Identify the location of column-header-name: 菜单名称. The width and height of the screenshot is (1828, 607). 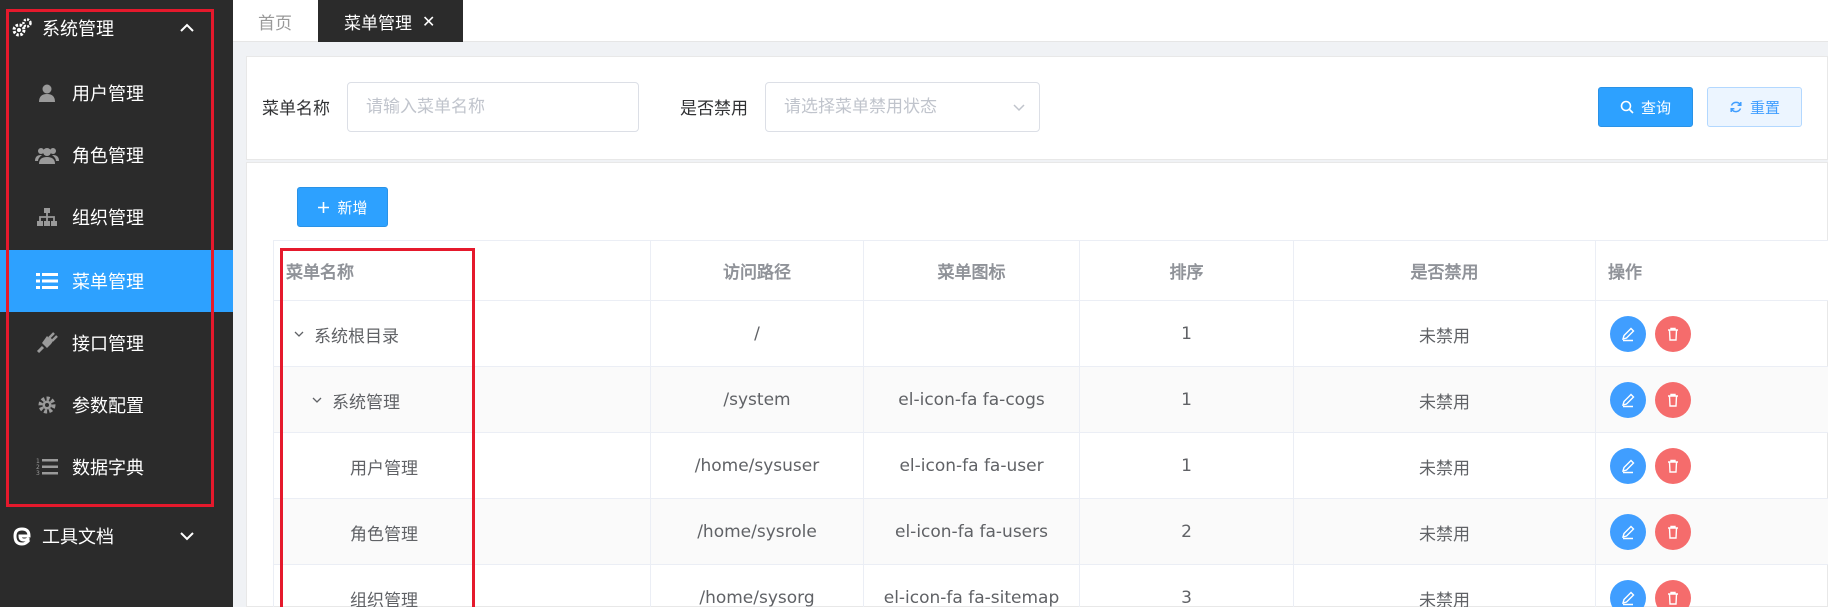
(462, 271).